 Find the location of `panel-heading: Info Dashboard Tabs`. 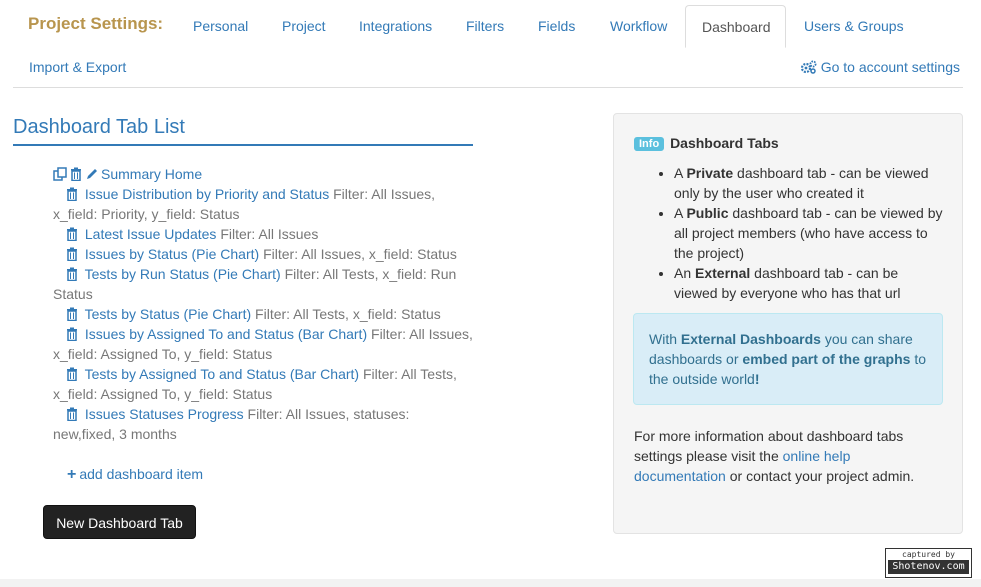

panel-heading: Info Dashboard Tabs is located at coordinates (706, 143).